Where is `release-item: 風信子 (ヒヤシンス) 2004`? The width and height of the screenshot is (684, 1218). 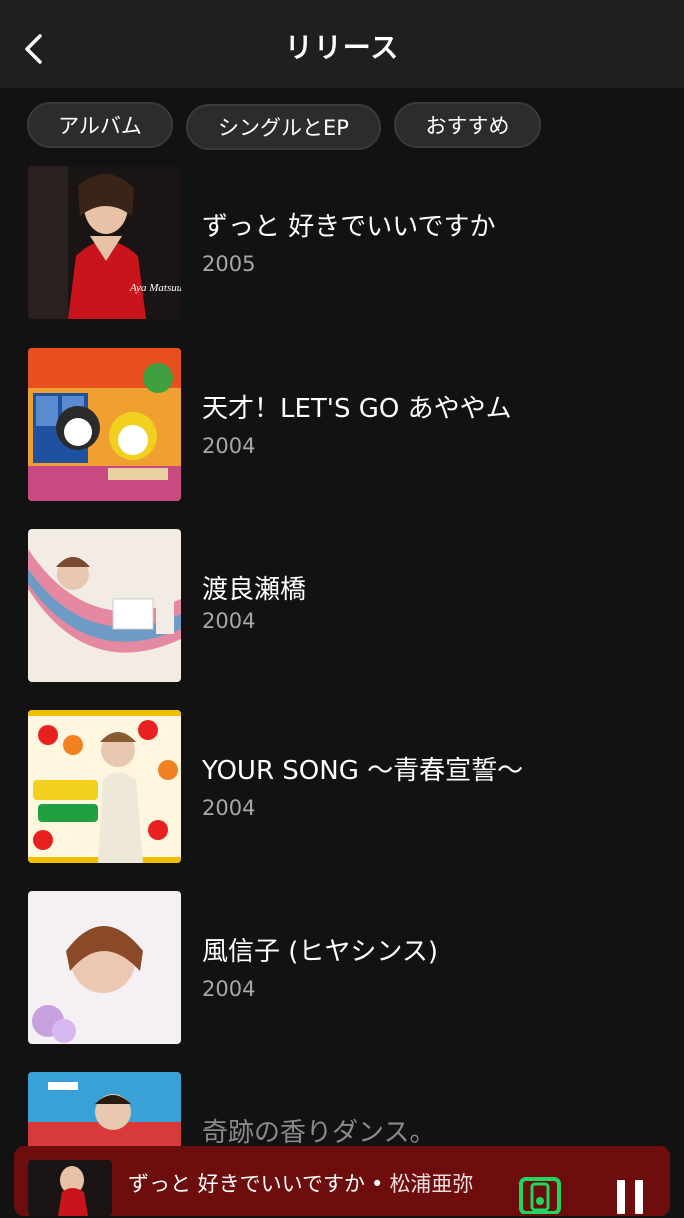
release-item: 風信子 (ヒヤシンス) 2004 is located at coordinates (343, 968).